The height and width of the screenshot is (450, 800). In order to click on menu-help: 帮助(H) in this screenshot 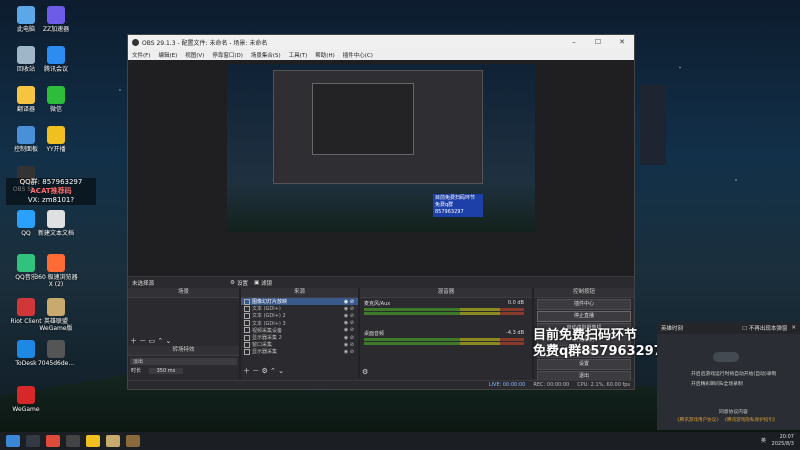, I will do `click(324, 55)`.